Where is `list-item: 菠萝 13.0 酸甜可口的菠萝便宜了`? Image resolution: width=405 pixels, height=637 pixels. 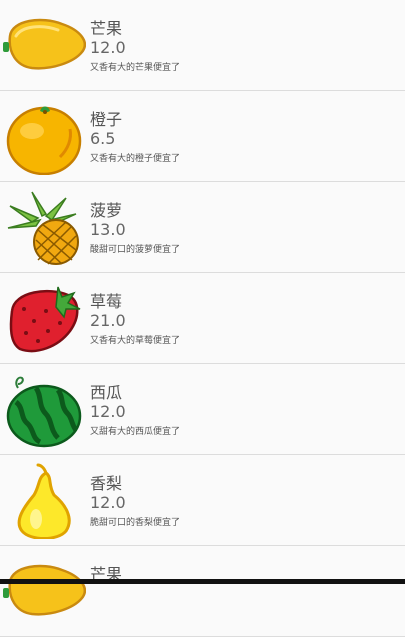 list-item: 菠萝 13.0 酸甜可口的菠萝便宜了 is located at coordinates (202, 227).